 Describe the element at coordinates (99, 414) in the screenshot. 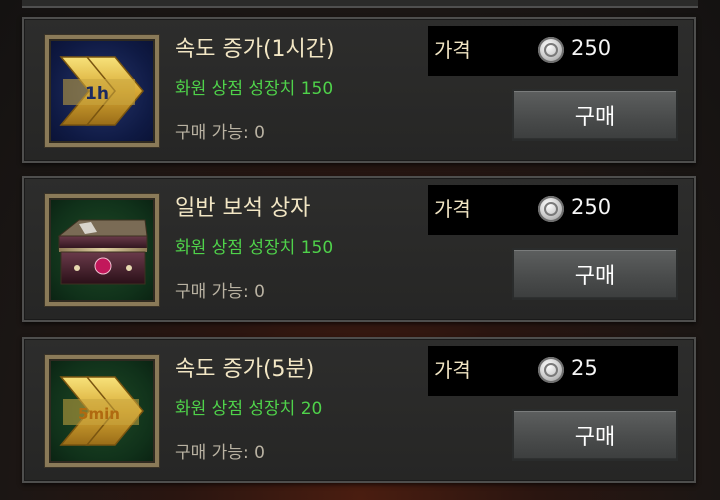

I see `duration-badge: 5min` at that location.